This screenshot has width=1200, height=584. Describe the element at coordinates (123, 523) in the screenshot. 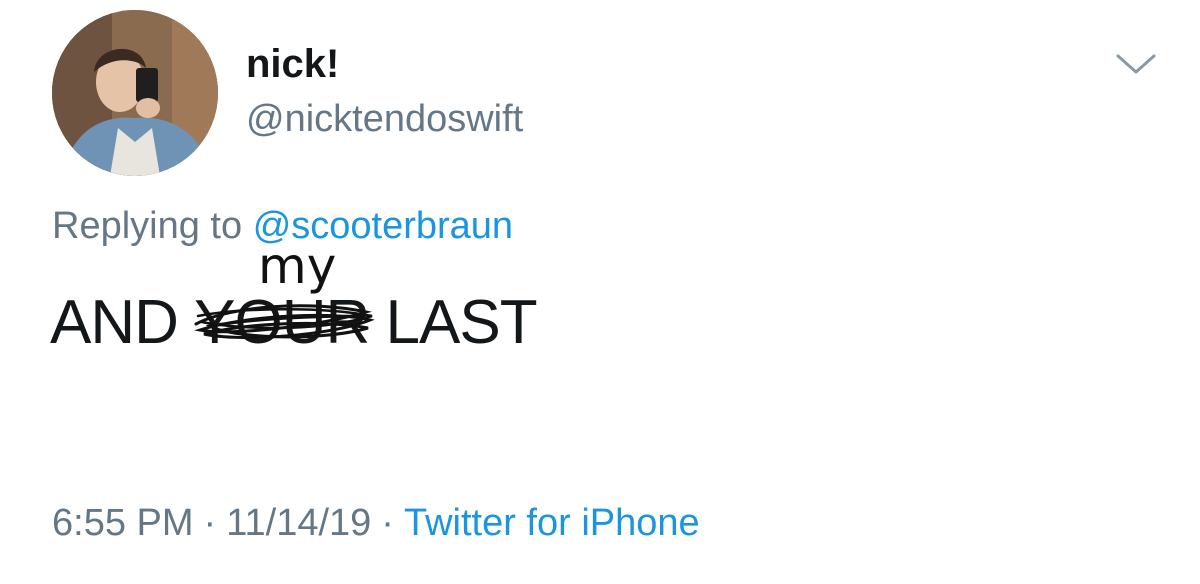

I see `tweet-time: 6:55 PM` at that location.